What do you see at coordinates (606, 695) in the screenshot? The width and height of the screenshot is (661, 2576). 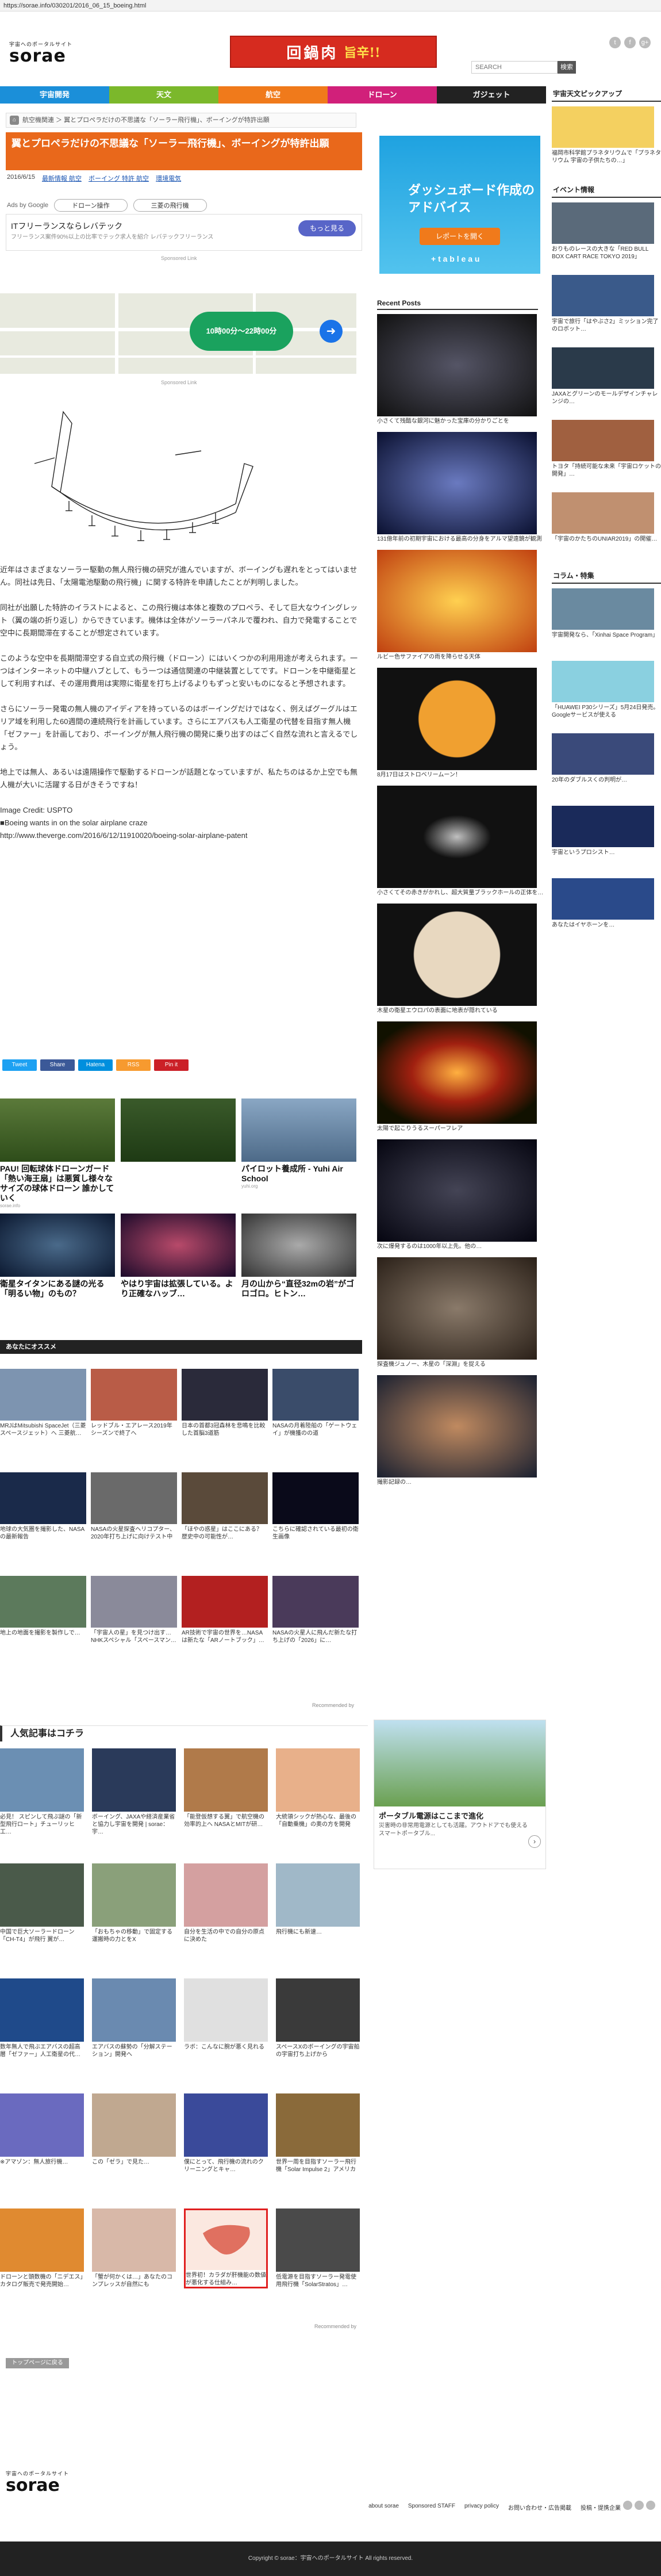 I see `column-item: 「HUAWEI P30シリーズ」5月24日発売。Googleサービスが使える` at bounding box center [606, 695].